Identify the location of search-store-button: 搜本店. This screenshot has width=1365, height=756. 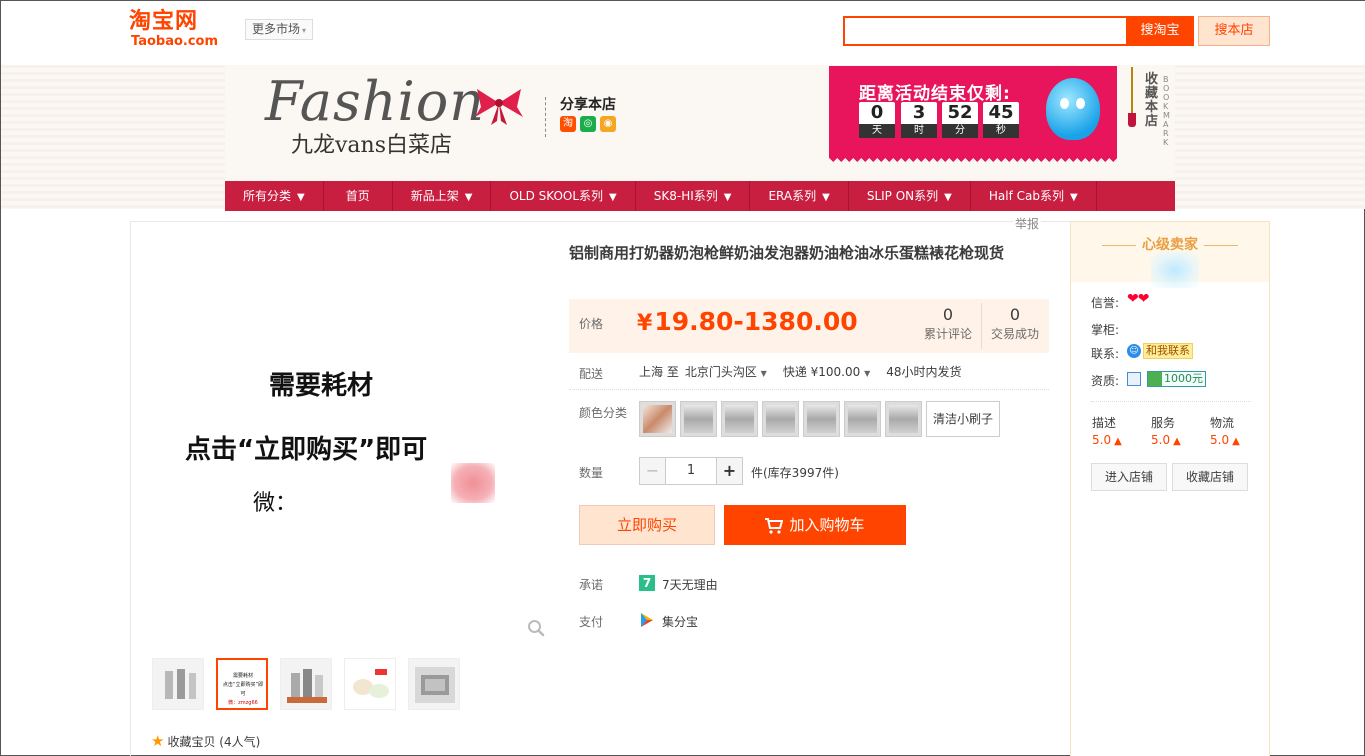
(1234, 31).